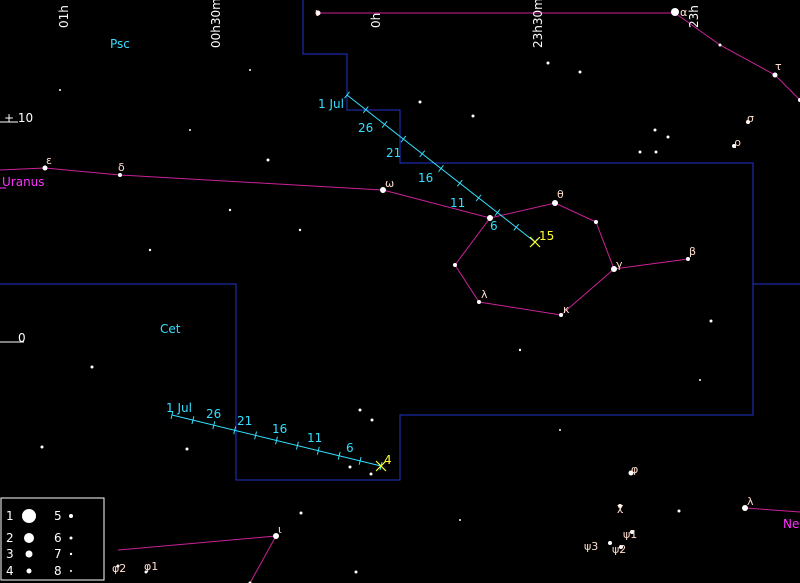 Image resolution: width=800 pixels, height=583 pixels. I want to click on star-label-iota-psc: ι, so click(317, 12).